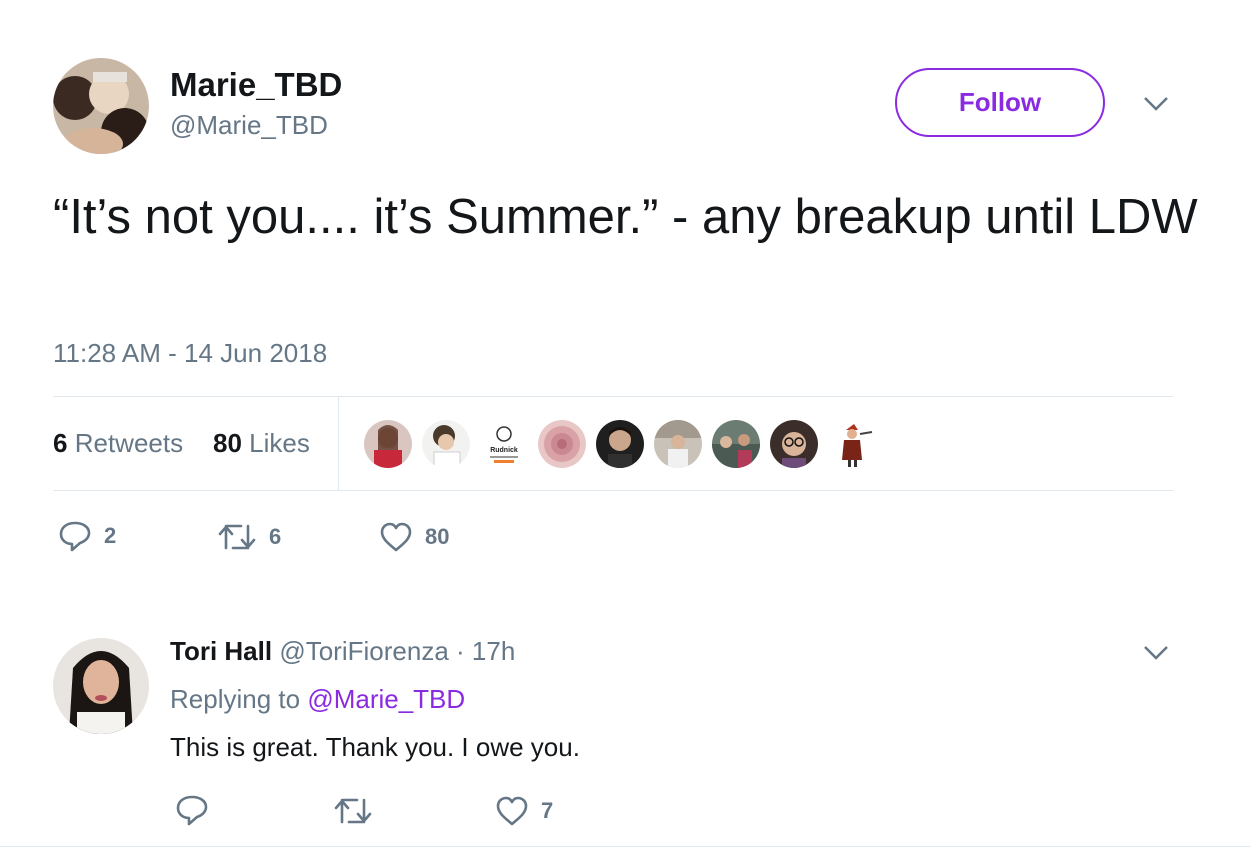 This screenshot has height=850, width=1250. Describe the element at coordinates (256, 85) in the screenshot. I see `author-display-name: Marie_TBD` at that location.